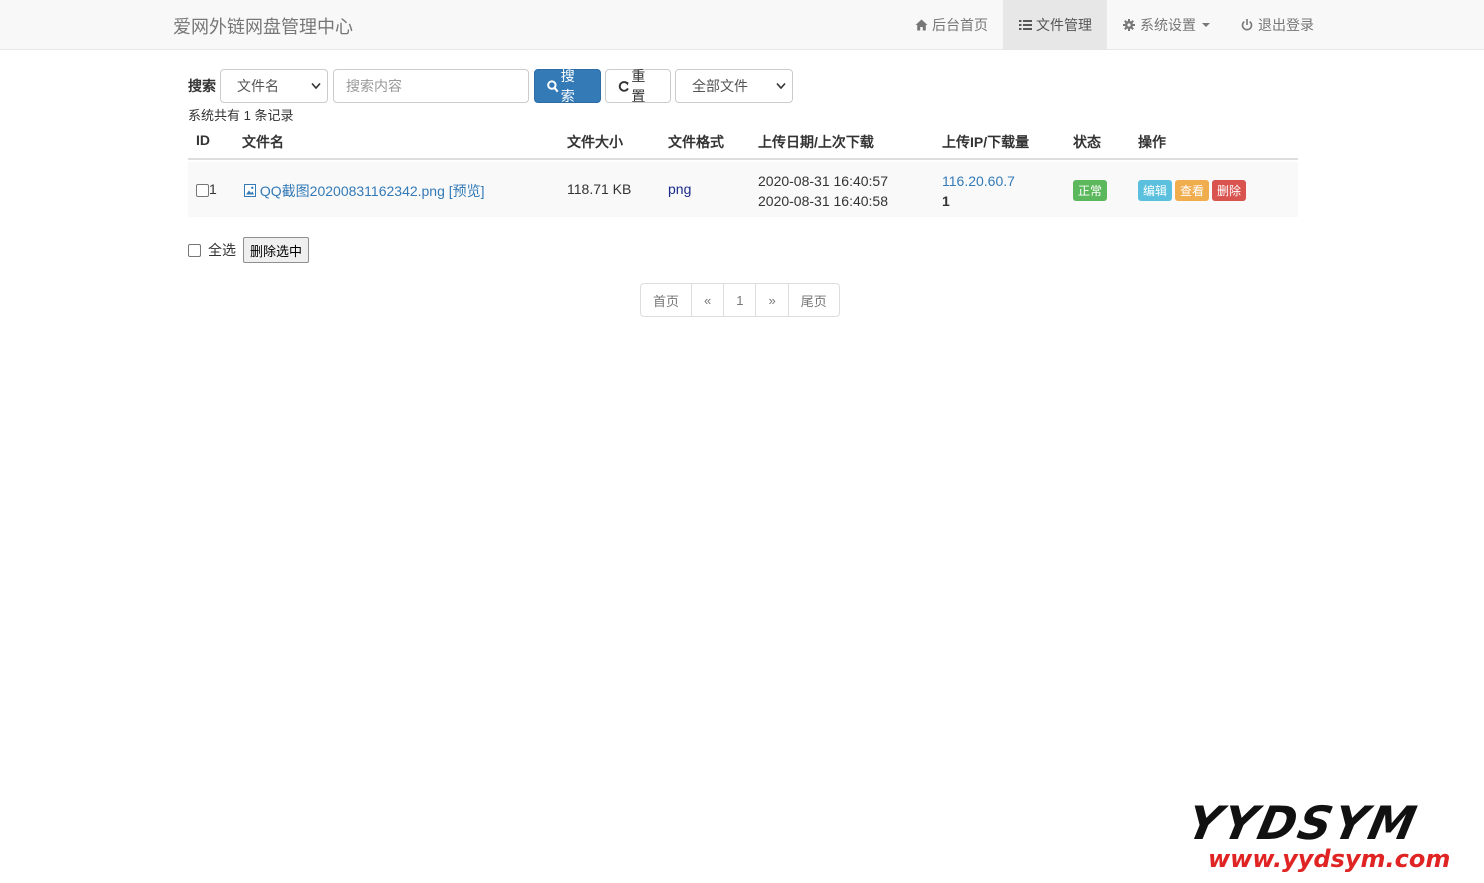  I want to click on brand-title: 爱网外链网盘管理中心, so click(263, 26).